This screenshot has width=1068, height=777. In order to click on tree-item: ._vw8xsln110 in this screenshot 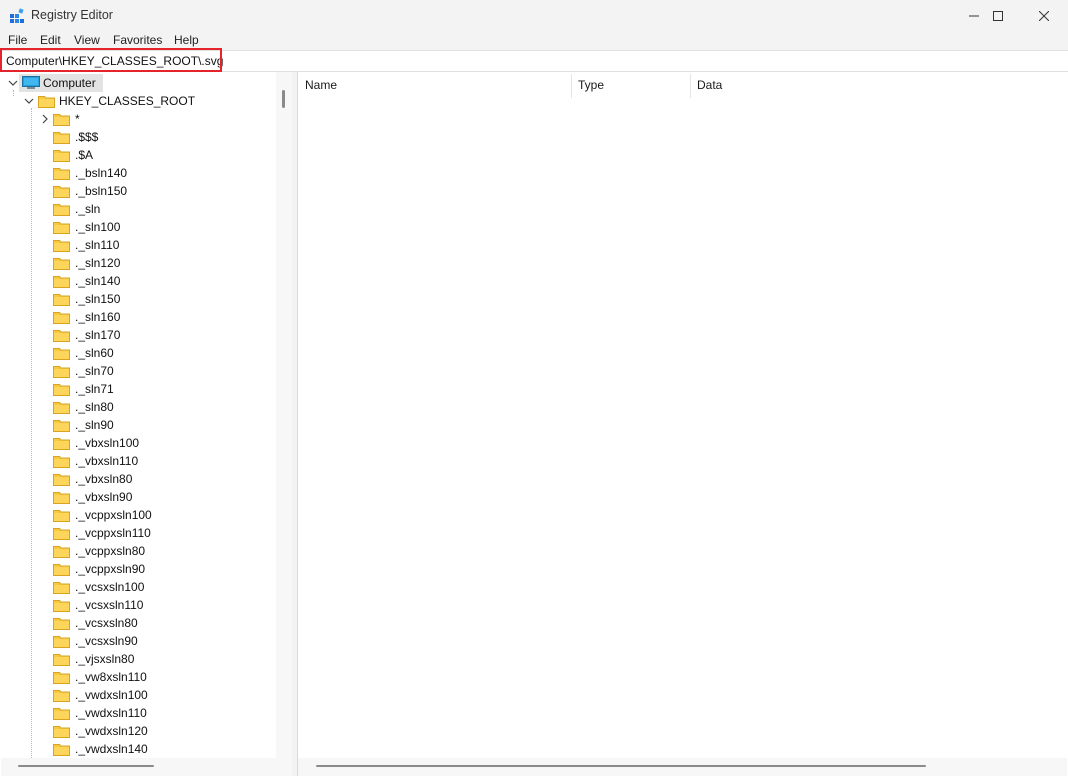, I will do `click(150, 677)`.